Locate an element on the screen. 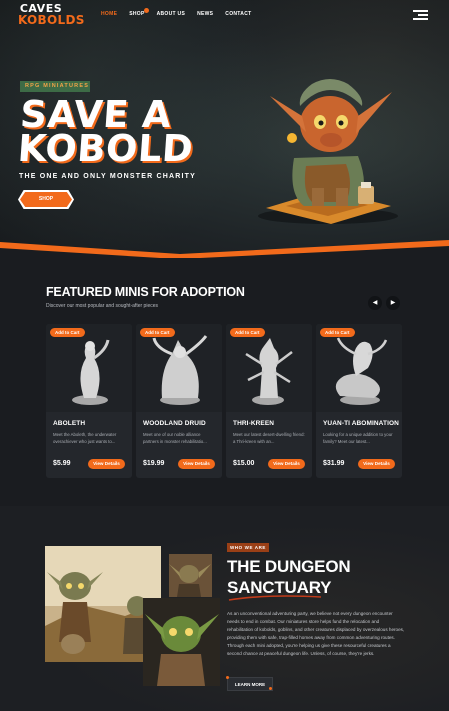 Image resolution: width=449 pixels, height=711 pixels. hero-headline: SAVE A KOBOLD is located at coordinates (106, 131).